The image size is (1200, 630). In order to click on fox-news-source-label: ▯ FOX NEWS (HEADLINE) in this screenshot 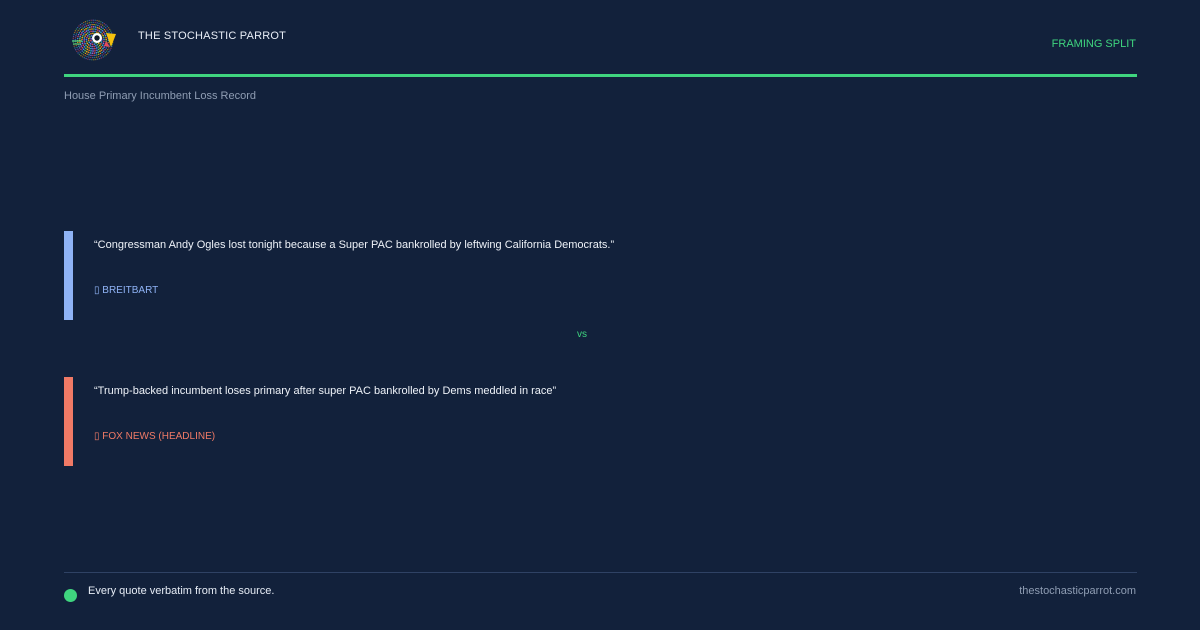, I will do `click(155, 436)`.